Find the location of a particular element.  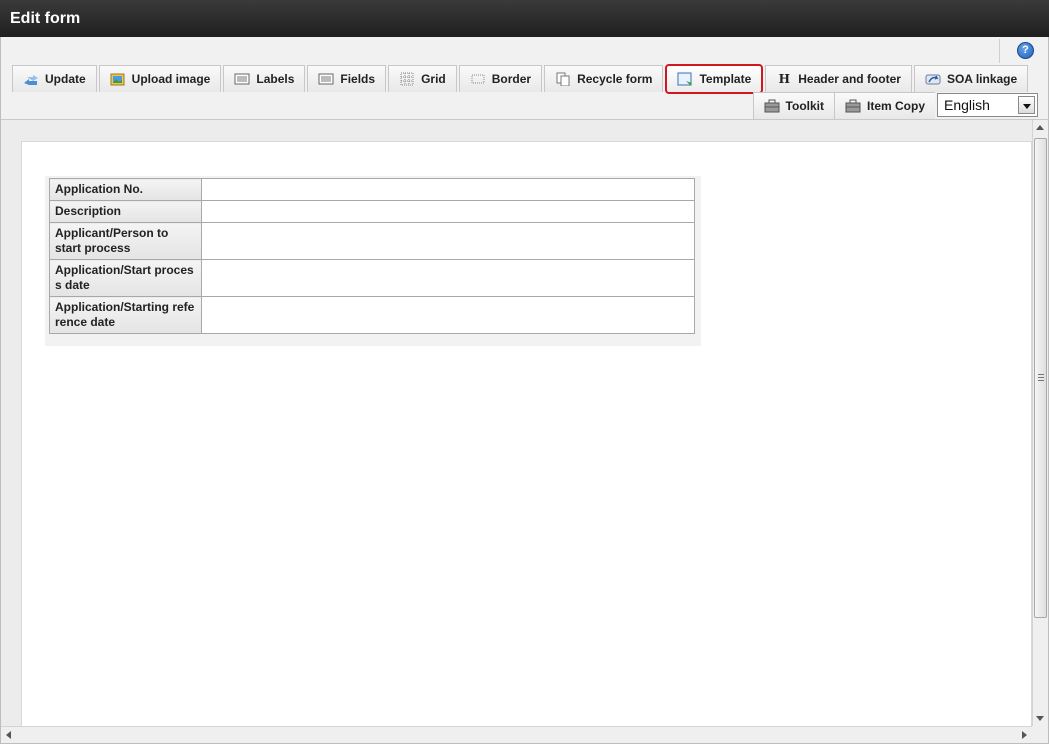

soa-linkage-button: SOA linkage is located at coordinates (971, 78).